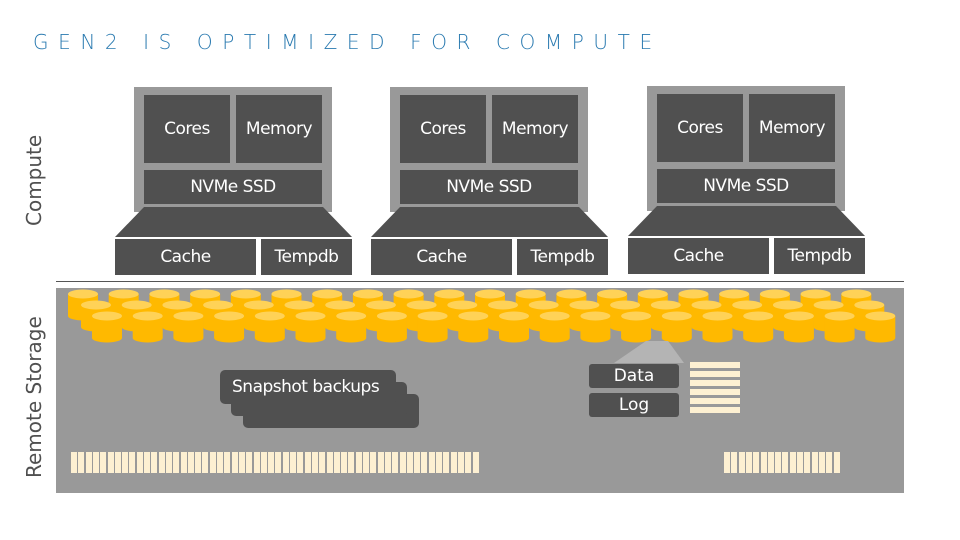 Image resolution: width=960 pixels, height=540 pixels. I want to click on remote-storage-axis-label: Remote Storage, so click(34, 397).